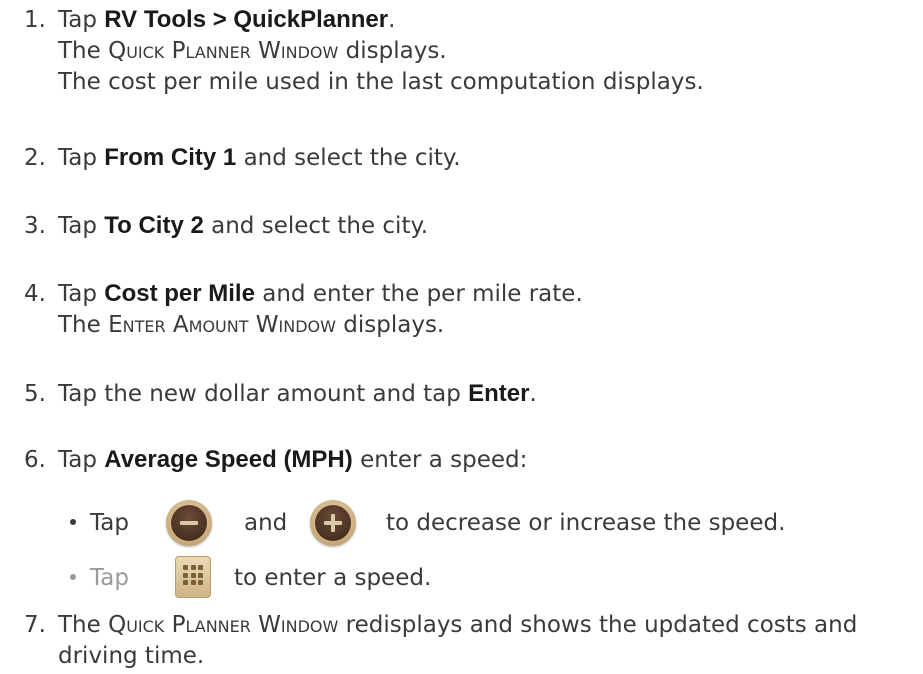 The width and height of the screenshot is (923, 674). Describe the element at coordinates (440, 460) in the screenshot. I see `step-text: enter a speed:` at that location.